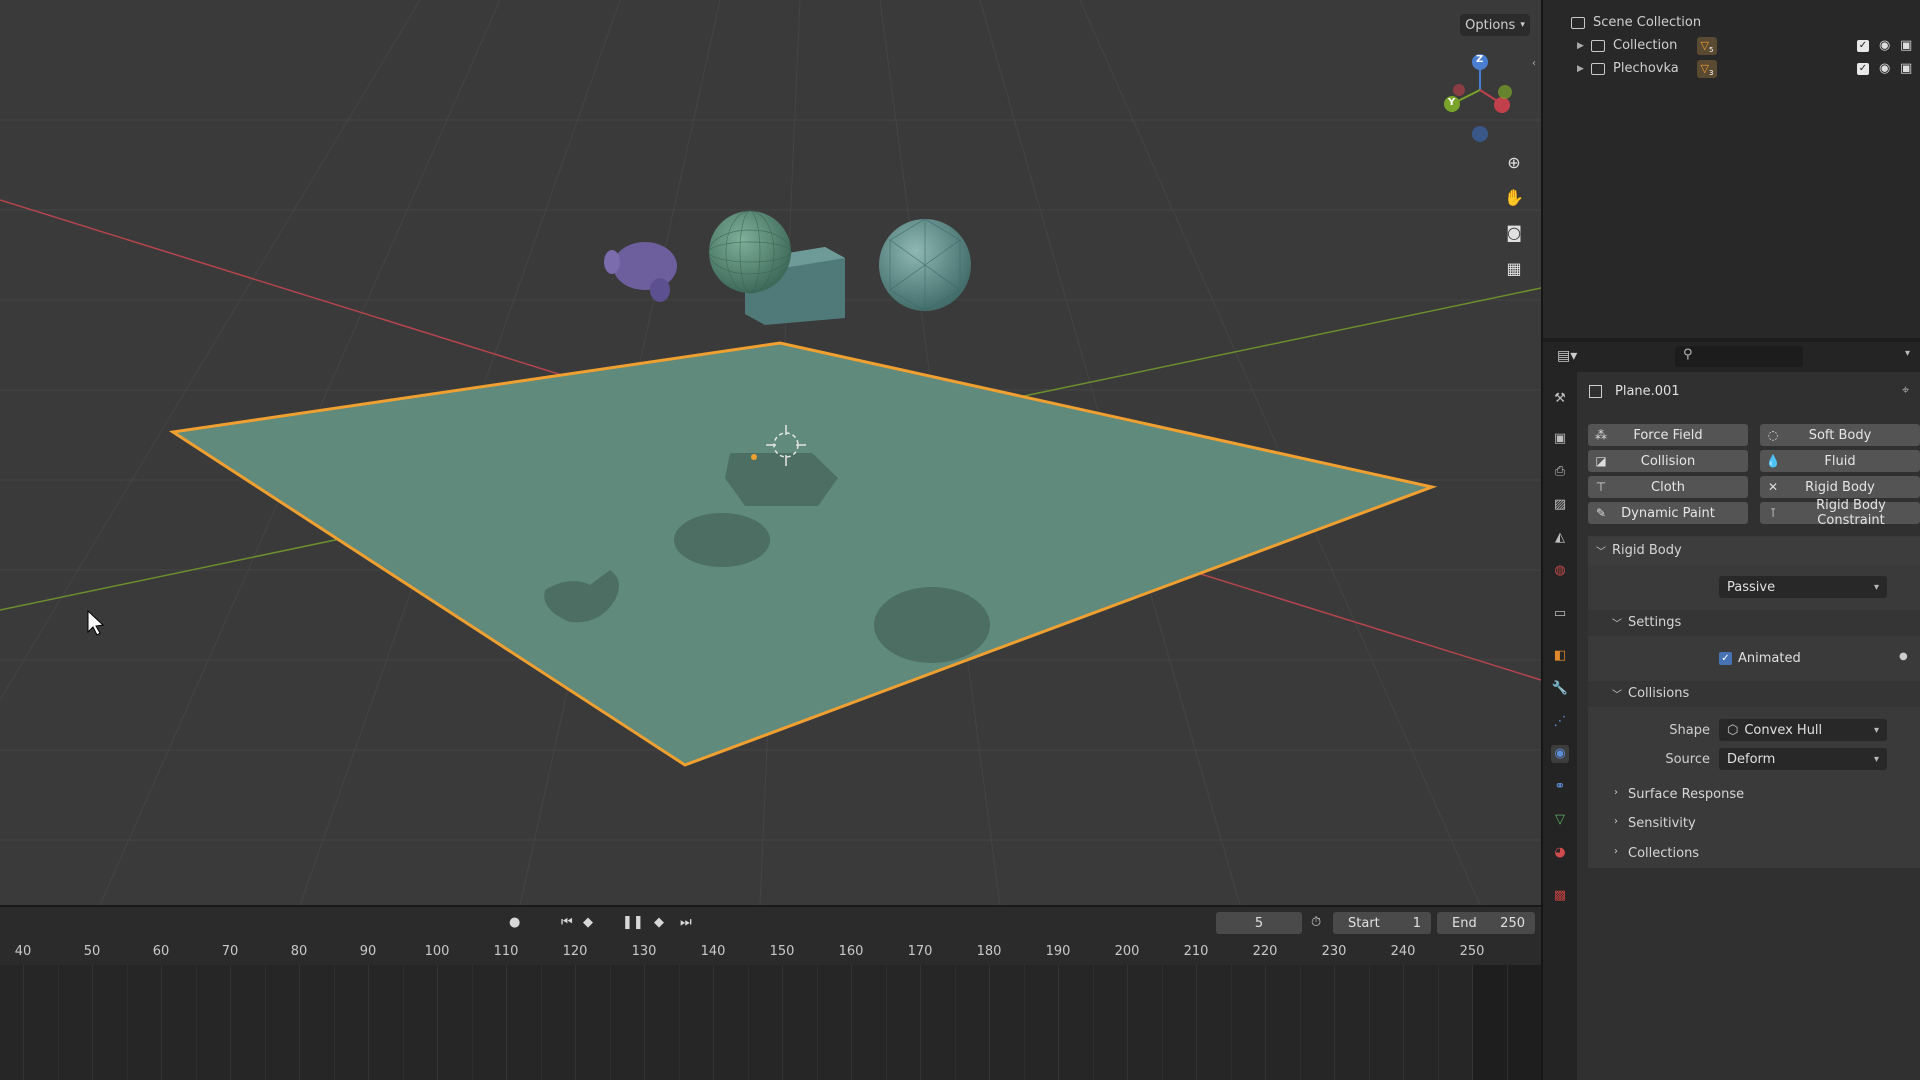  Describe the element at coordinates (659, 922) in the screenshot. I see `next-keyframe-icon: ◆` at that location.